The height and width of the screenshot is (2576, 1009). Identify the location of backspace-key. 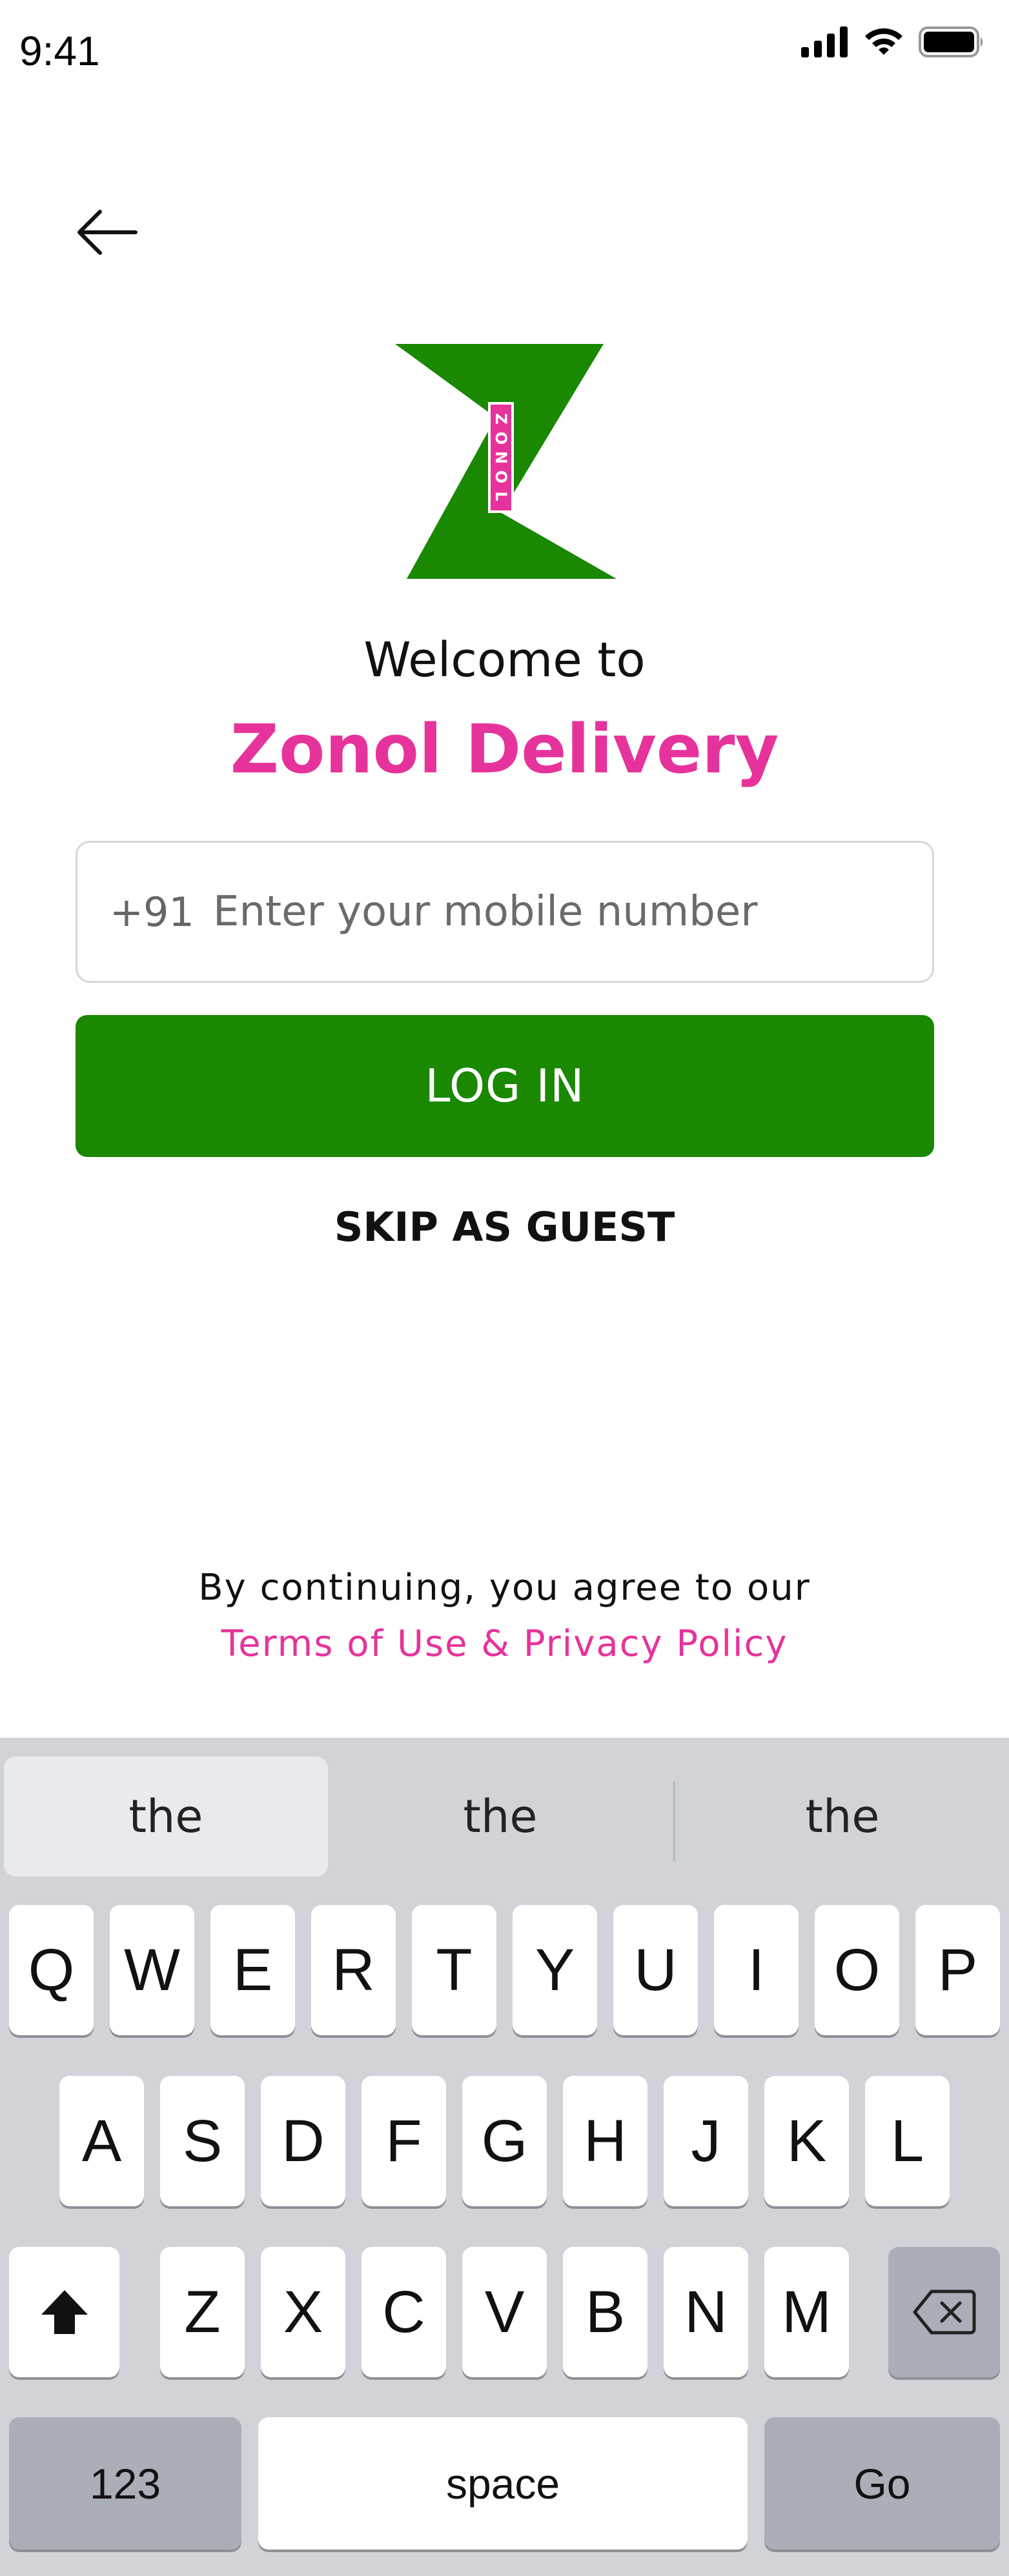
(944, 2312).